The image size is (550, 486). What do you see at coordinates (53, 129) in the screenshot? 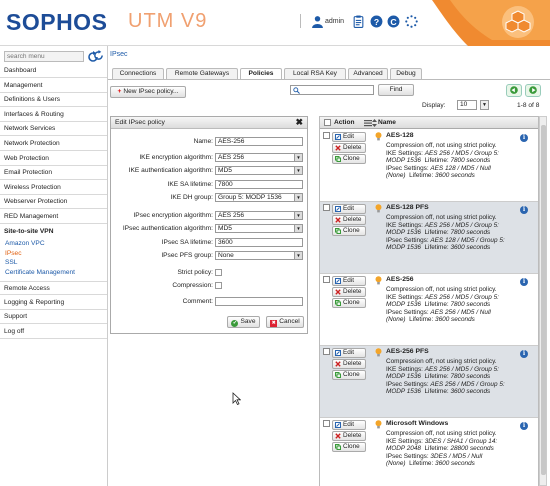
I see `sidebar-item-network-services: Network Services` at bounding box center [53, 129].